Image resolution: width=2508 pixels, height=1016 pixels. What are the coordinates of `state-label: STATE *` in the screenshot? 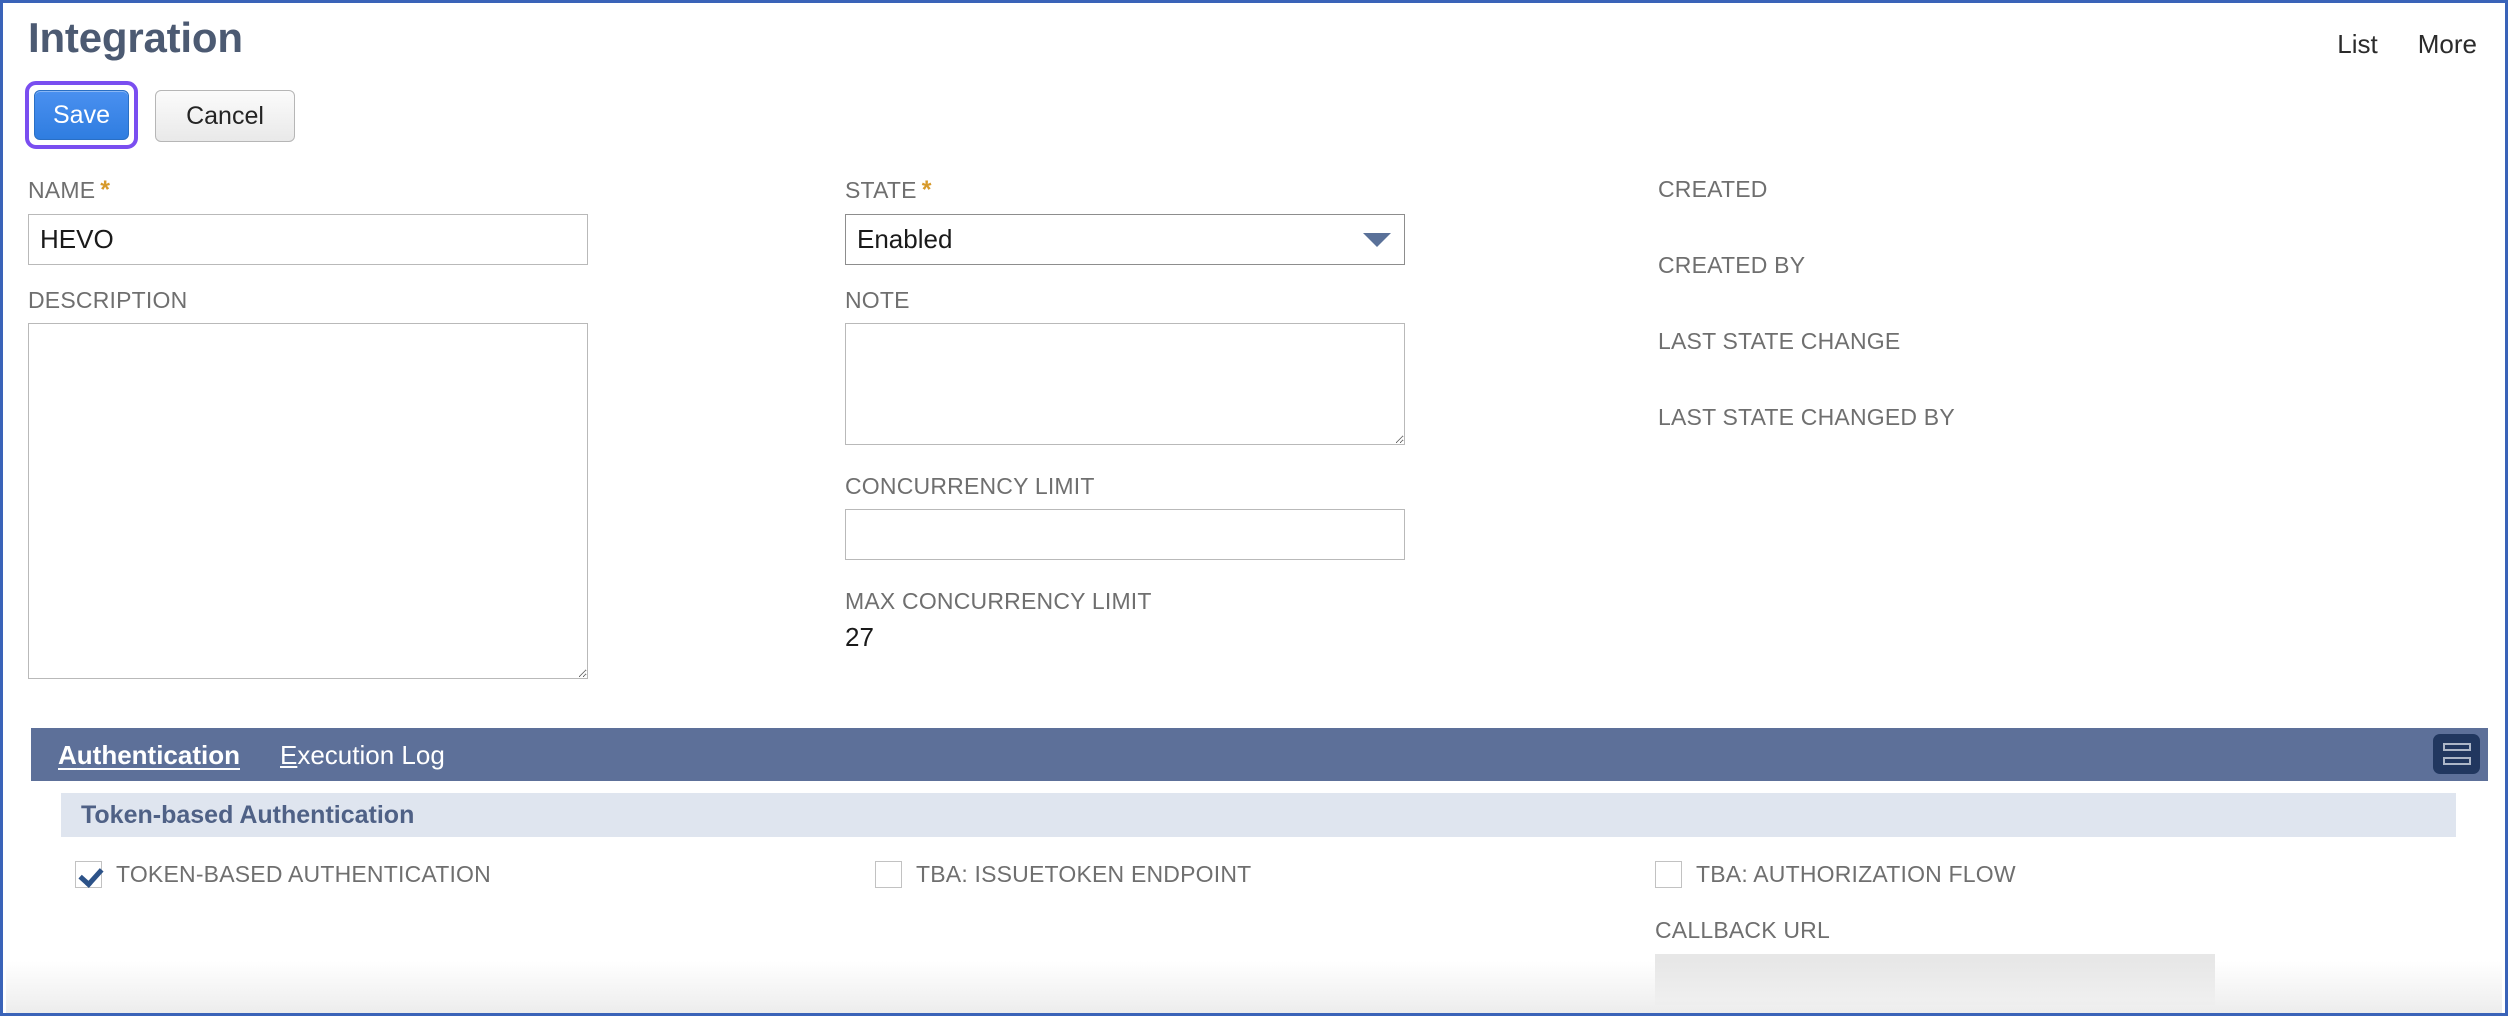 It's located at (888, 190).